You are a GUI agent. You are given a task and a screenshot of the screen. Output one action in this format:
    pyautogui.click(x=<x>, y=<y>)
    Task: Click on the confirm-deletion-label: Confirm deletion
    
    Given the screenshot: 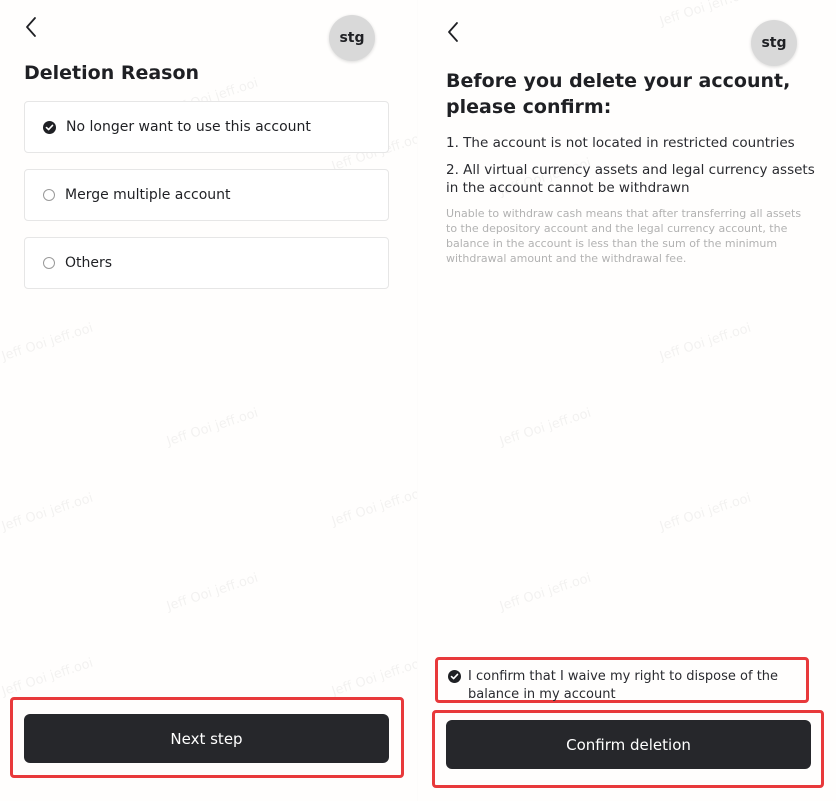 What is the action you would take?
    pyautogui.click(x=628, y=744)
    